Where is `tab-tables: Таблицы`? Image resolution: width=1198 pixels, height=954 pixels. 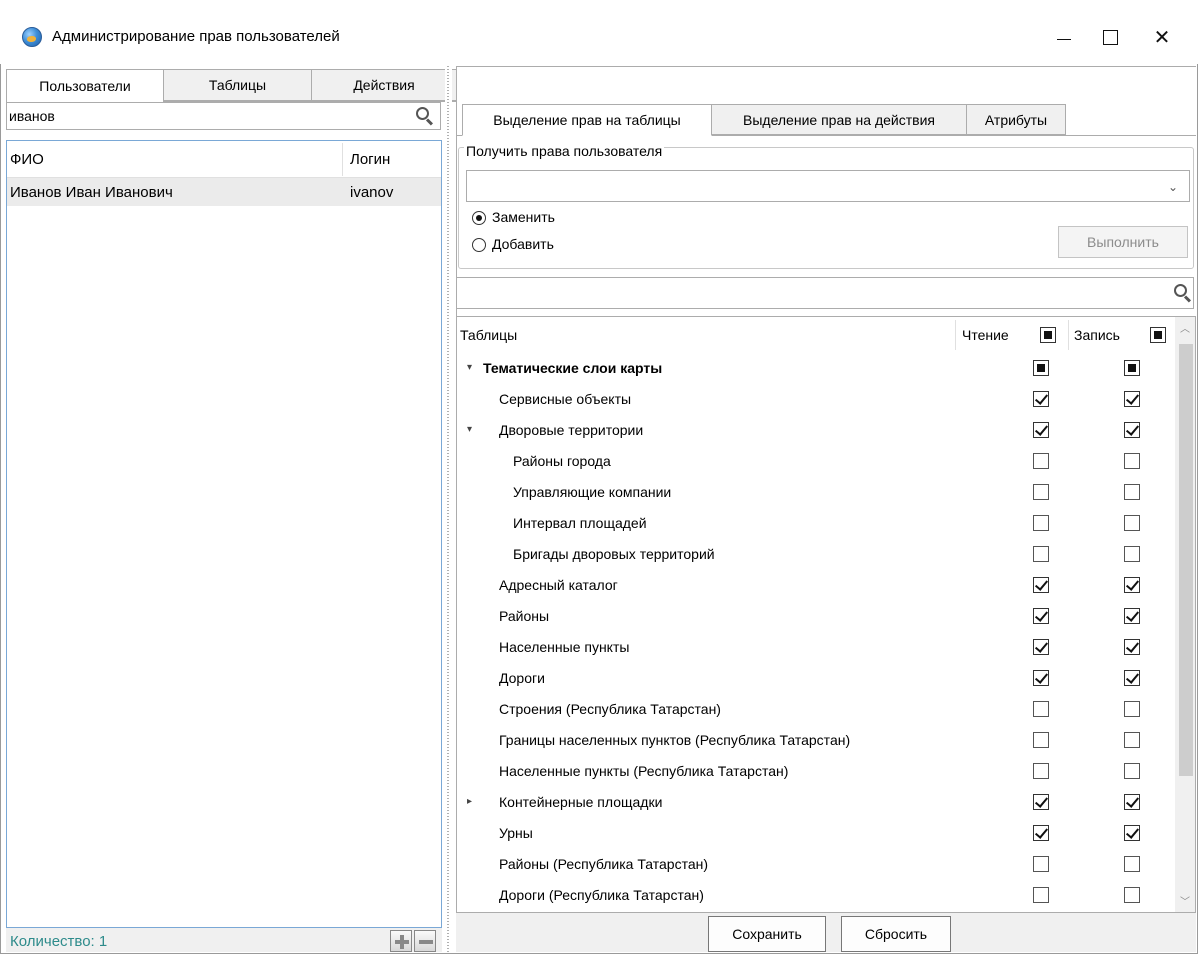
tab-tables: Таблицы is located at coordinates (237, 85).